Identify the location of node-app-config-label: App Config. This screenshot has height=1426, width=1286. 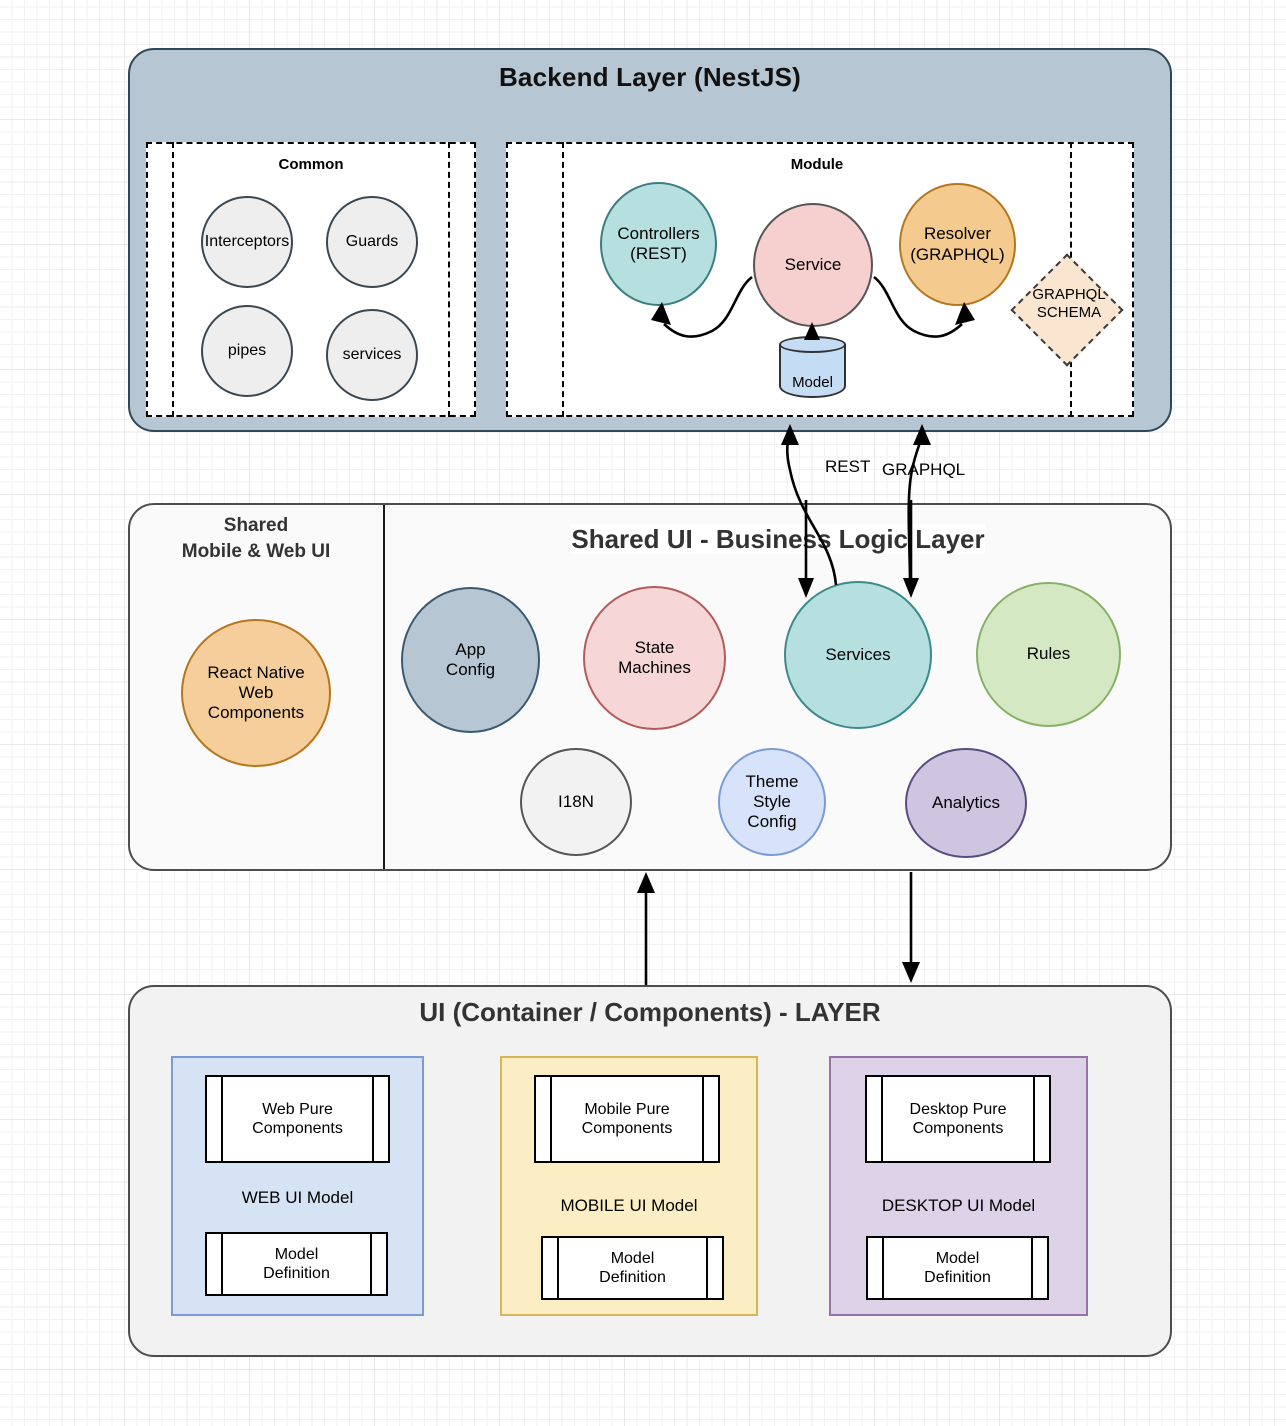
(470, 659).